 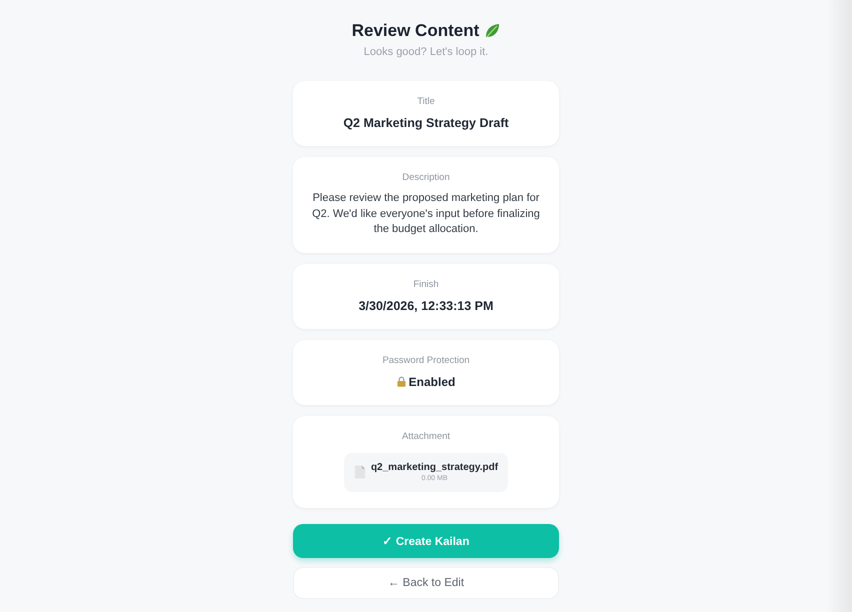 What do you see at coordinates (426, 102) in the screenshot?
I see `field-label: Title` at bounding box center [426, 102].